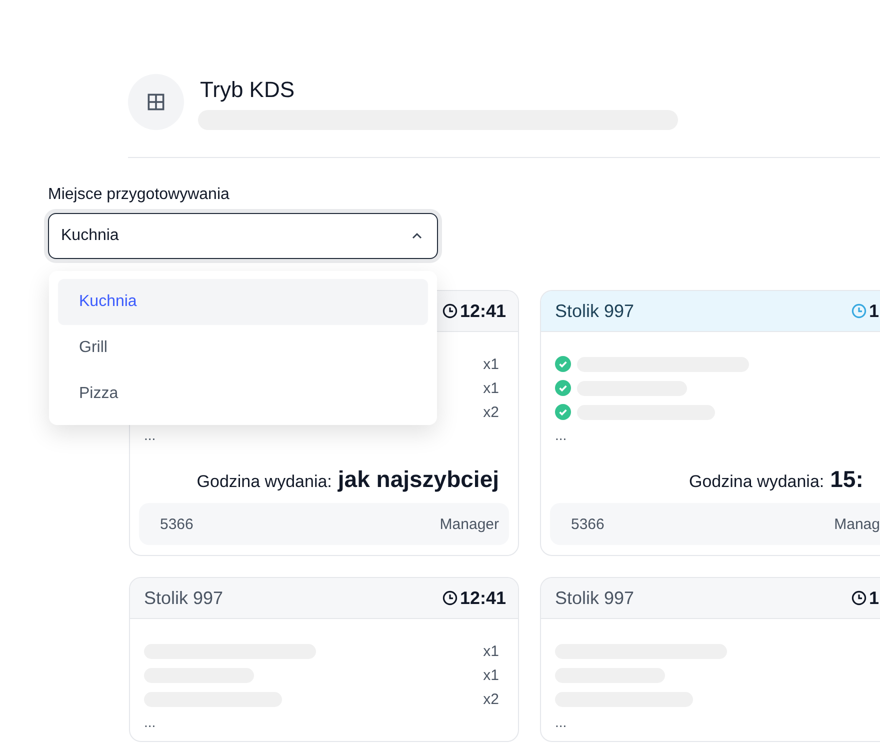 The width and height of the screenshot is (880, 744). I want to click on due-time: 15:, so click(847, 479).